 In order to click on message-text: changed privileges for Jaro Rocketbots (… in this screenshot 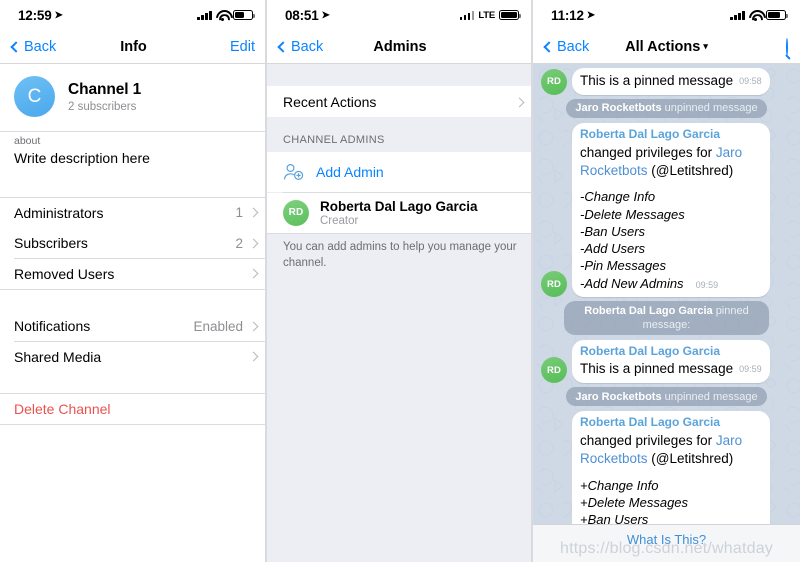, I will do `click(671, 162)`.